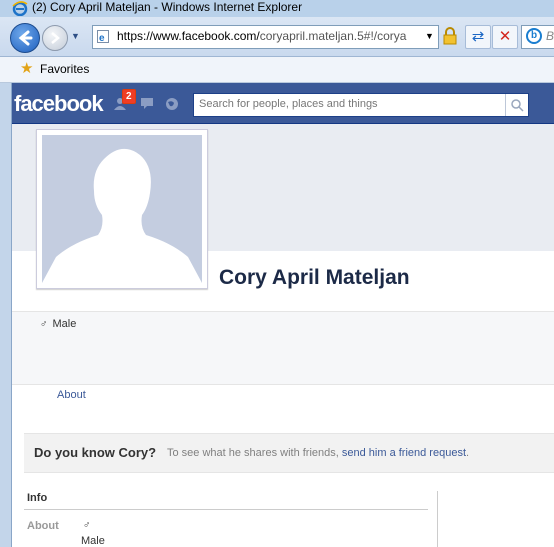 This screenshot has height=547, width=554. I want to click on arrow-left-icon, so click(25, 38).